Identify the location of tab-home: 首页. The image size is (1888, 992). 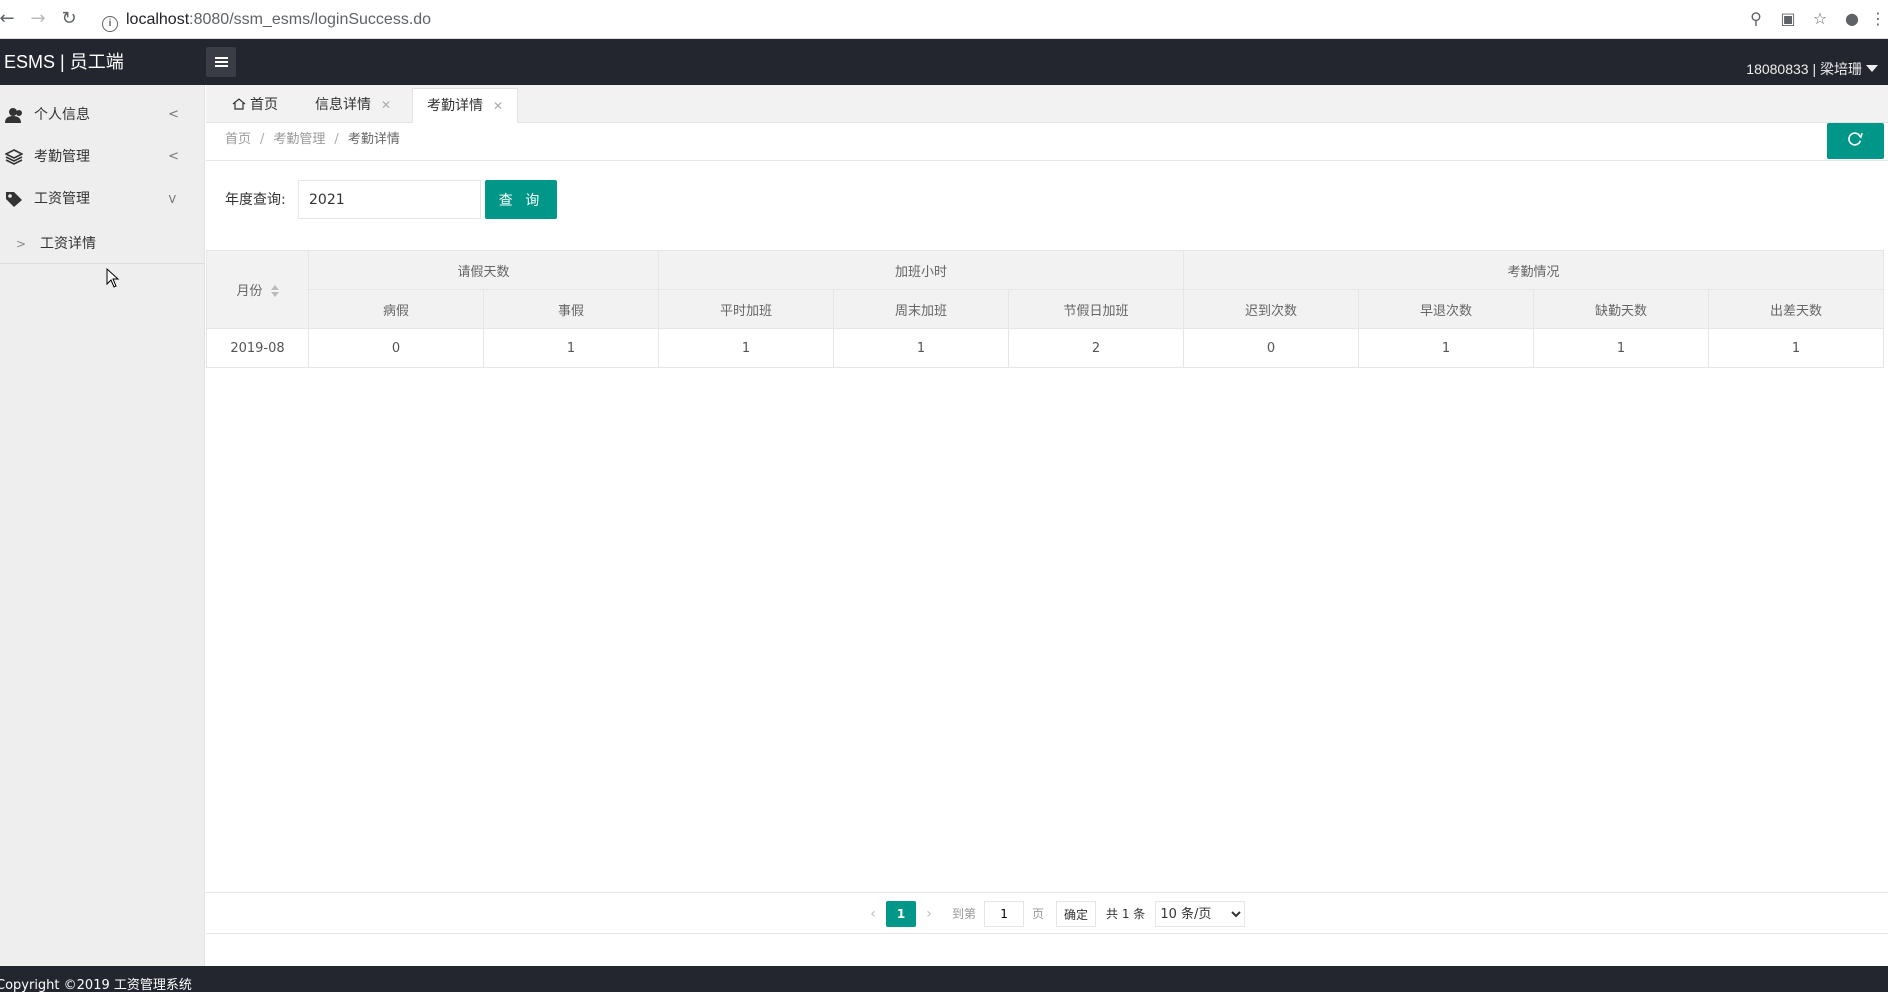
(255, 105).